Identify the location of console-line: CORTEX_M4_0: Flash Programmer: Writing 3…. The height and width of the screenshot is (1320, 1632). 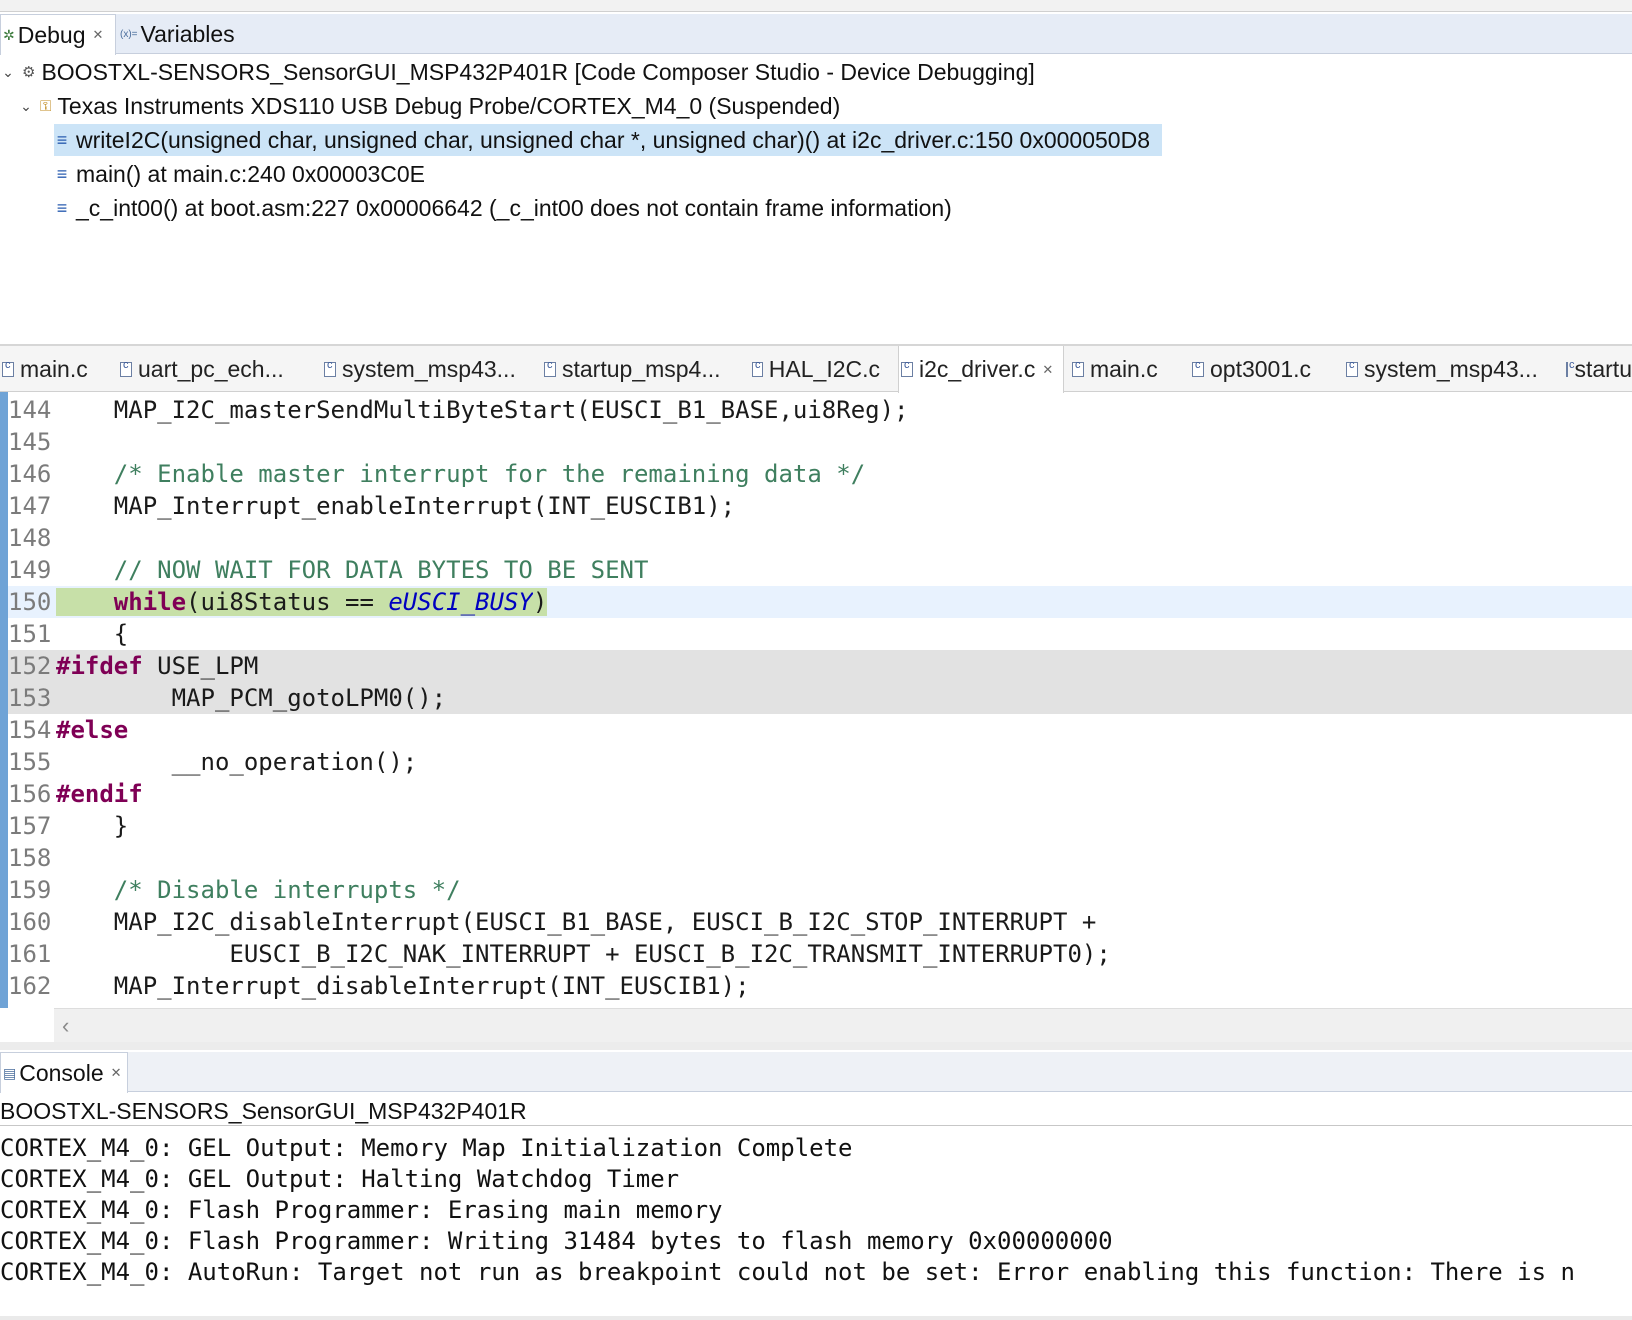
(556, 1241).